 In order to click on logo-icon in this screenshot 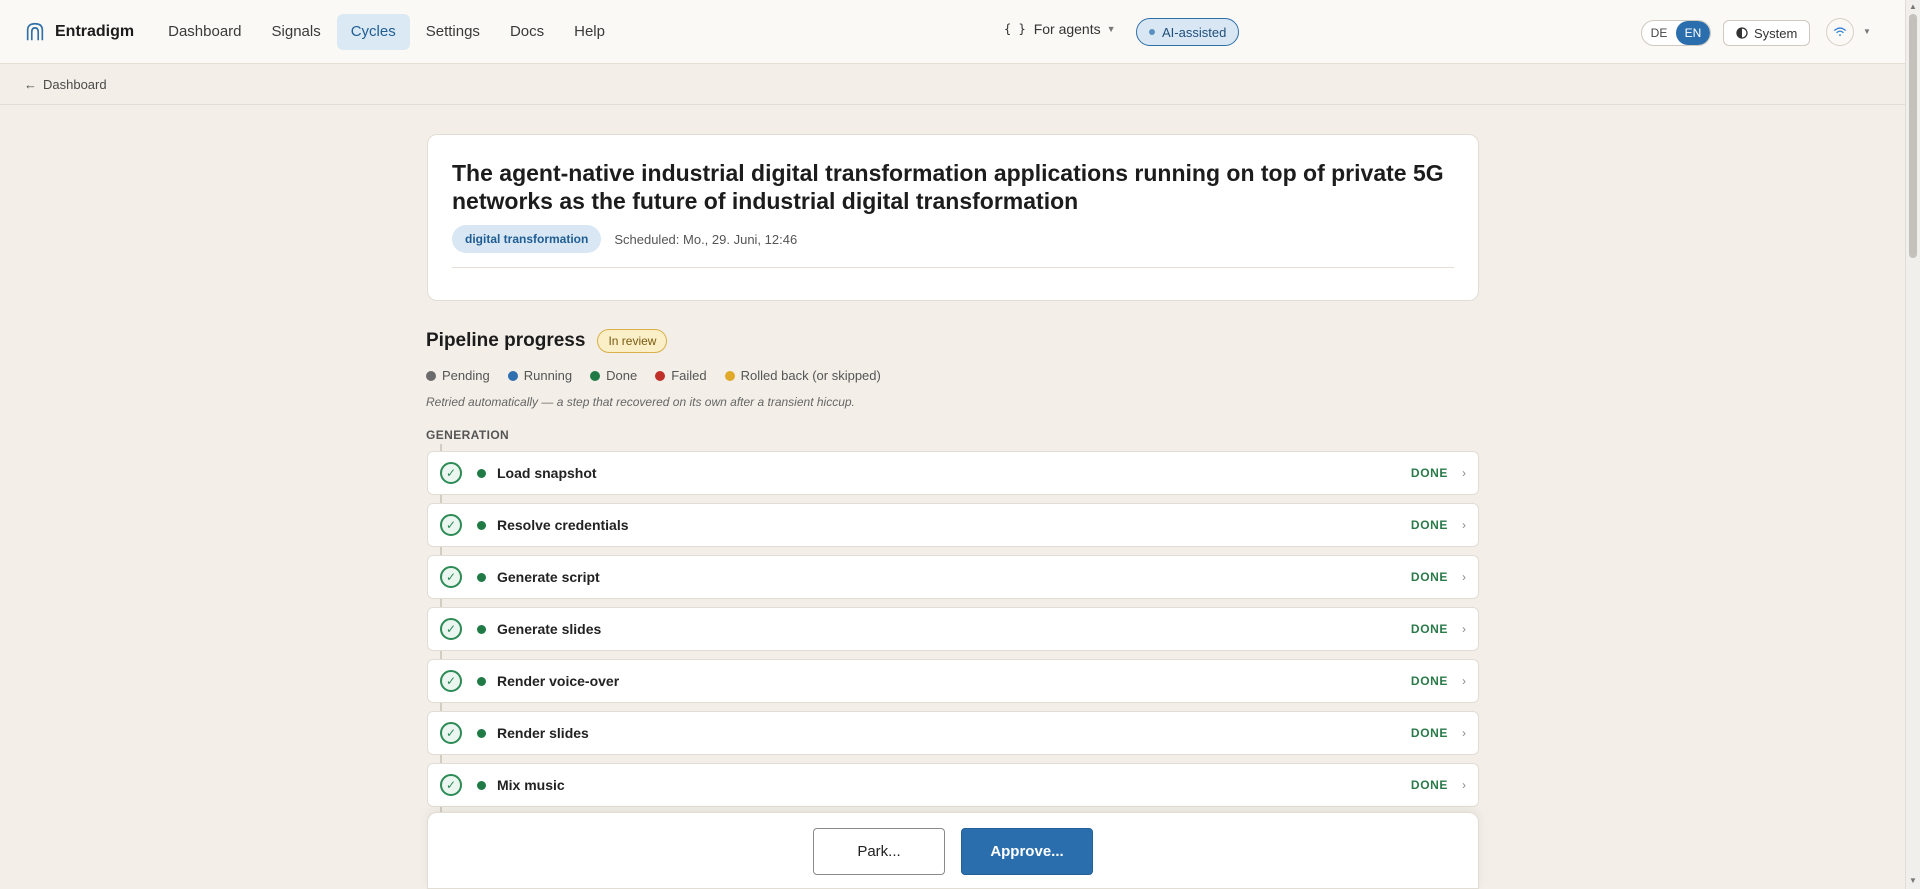, I will do `click(35, 31)`.